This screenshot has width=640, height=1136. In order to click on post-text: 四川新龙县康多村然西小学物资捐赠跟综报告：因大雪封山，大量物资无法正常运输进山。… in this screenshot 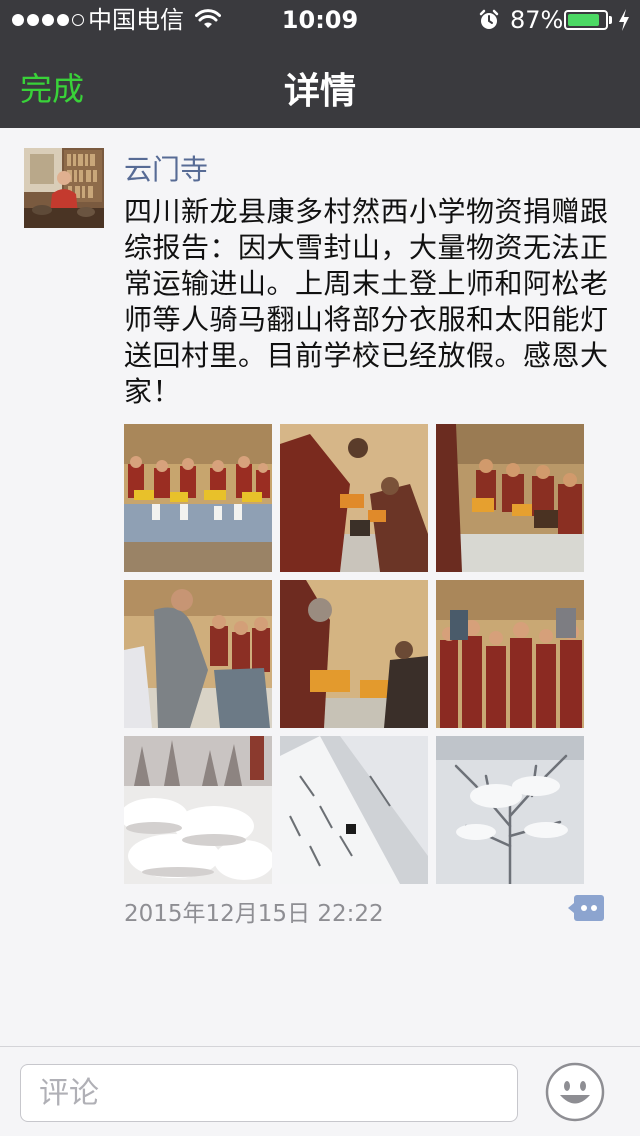, I will do `click(366, 301)`.